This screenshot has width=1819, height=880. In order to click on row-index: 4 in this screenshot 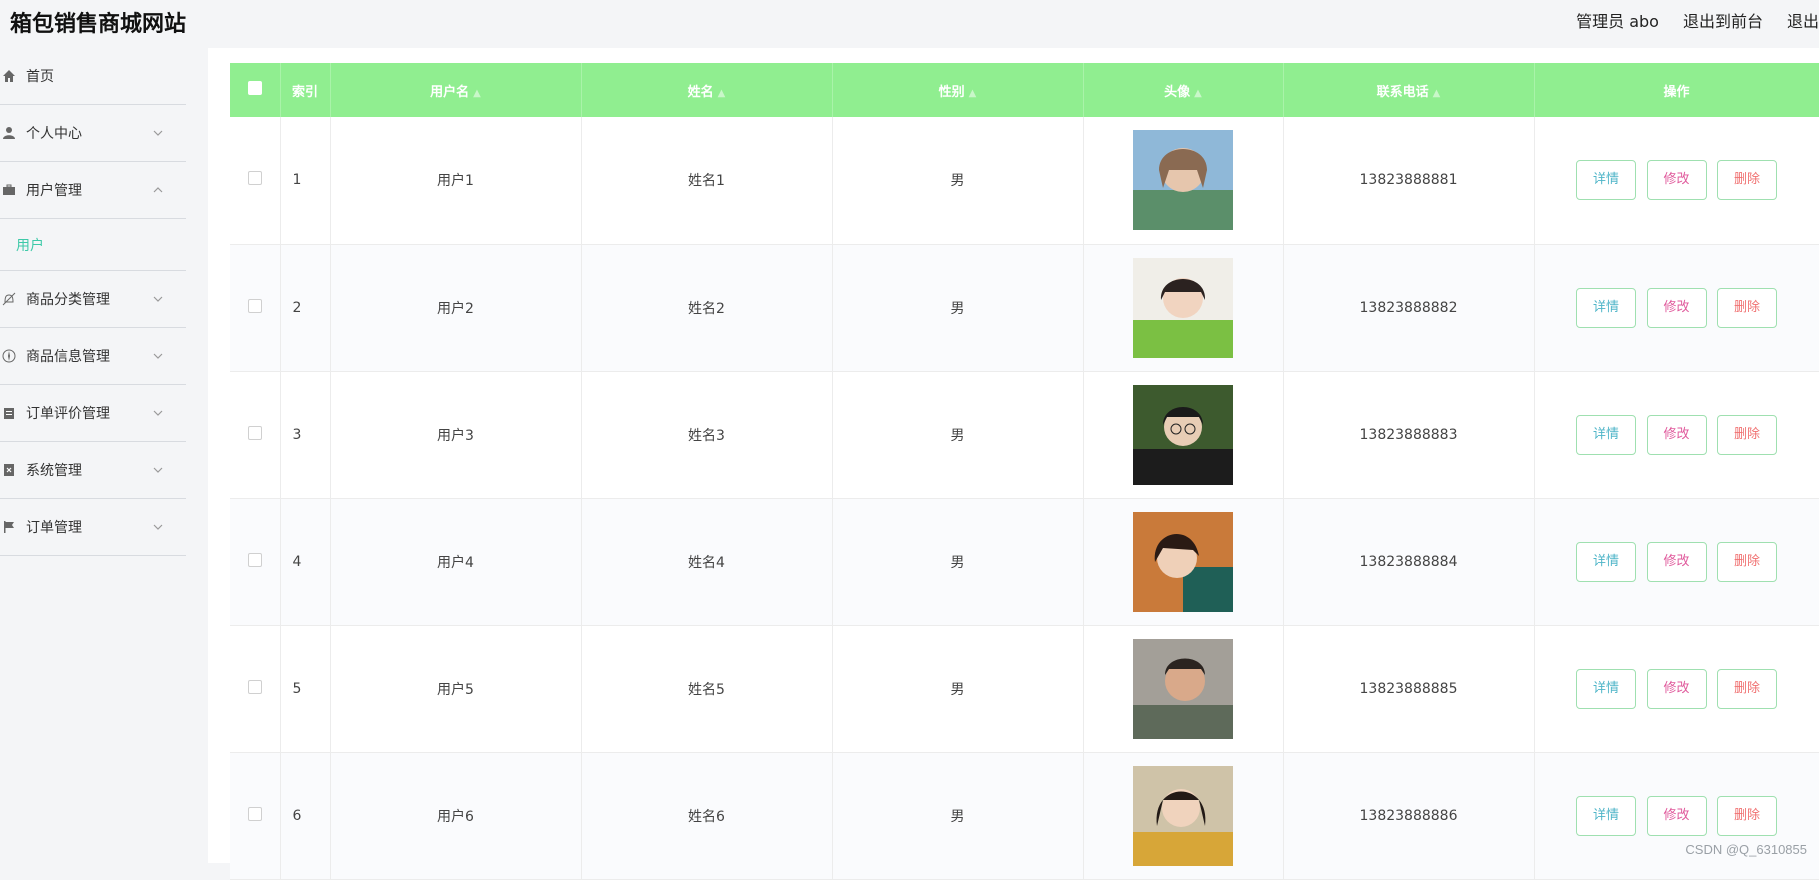, I will do `click(305, 561)`.